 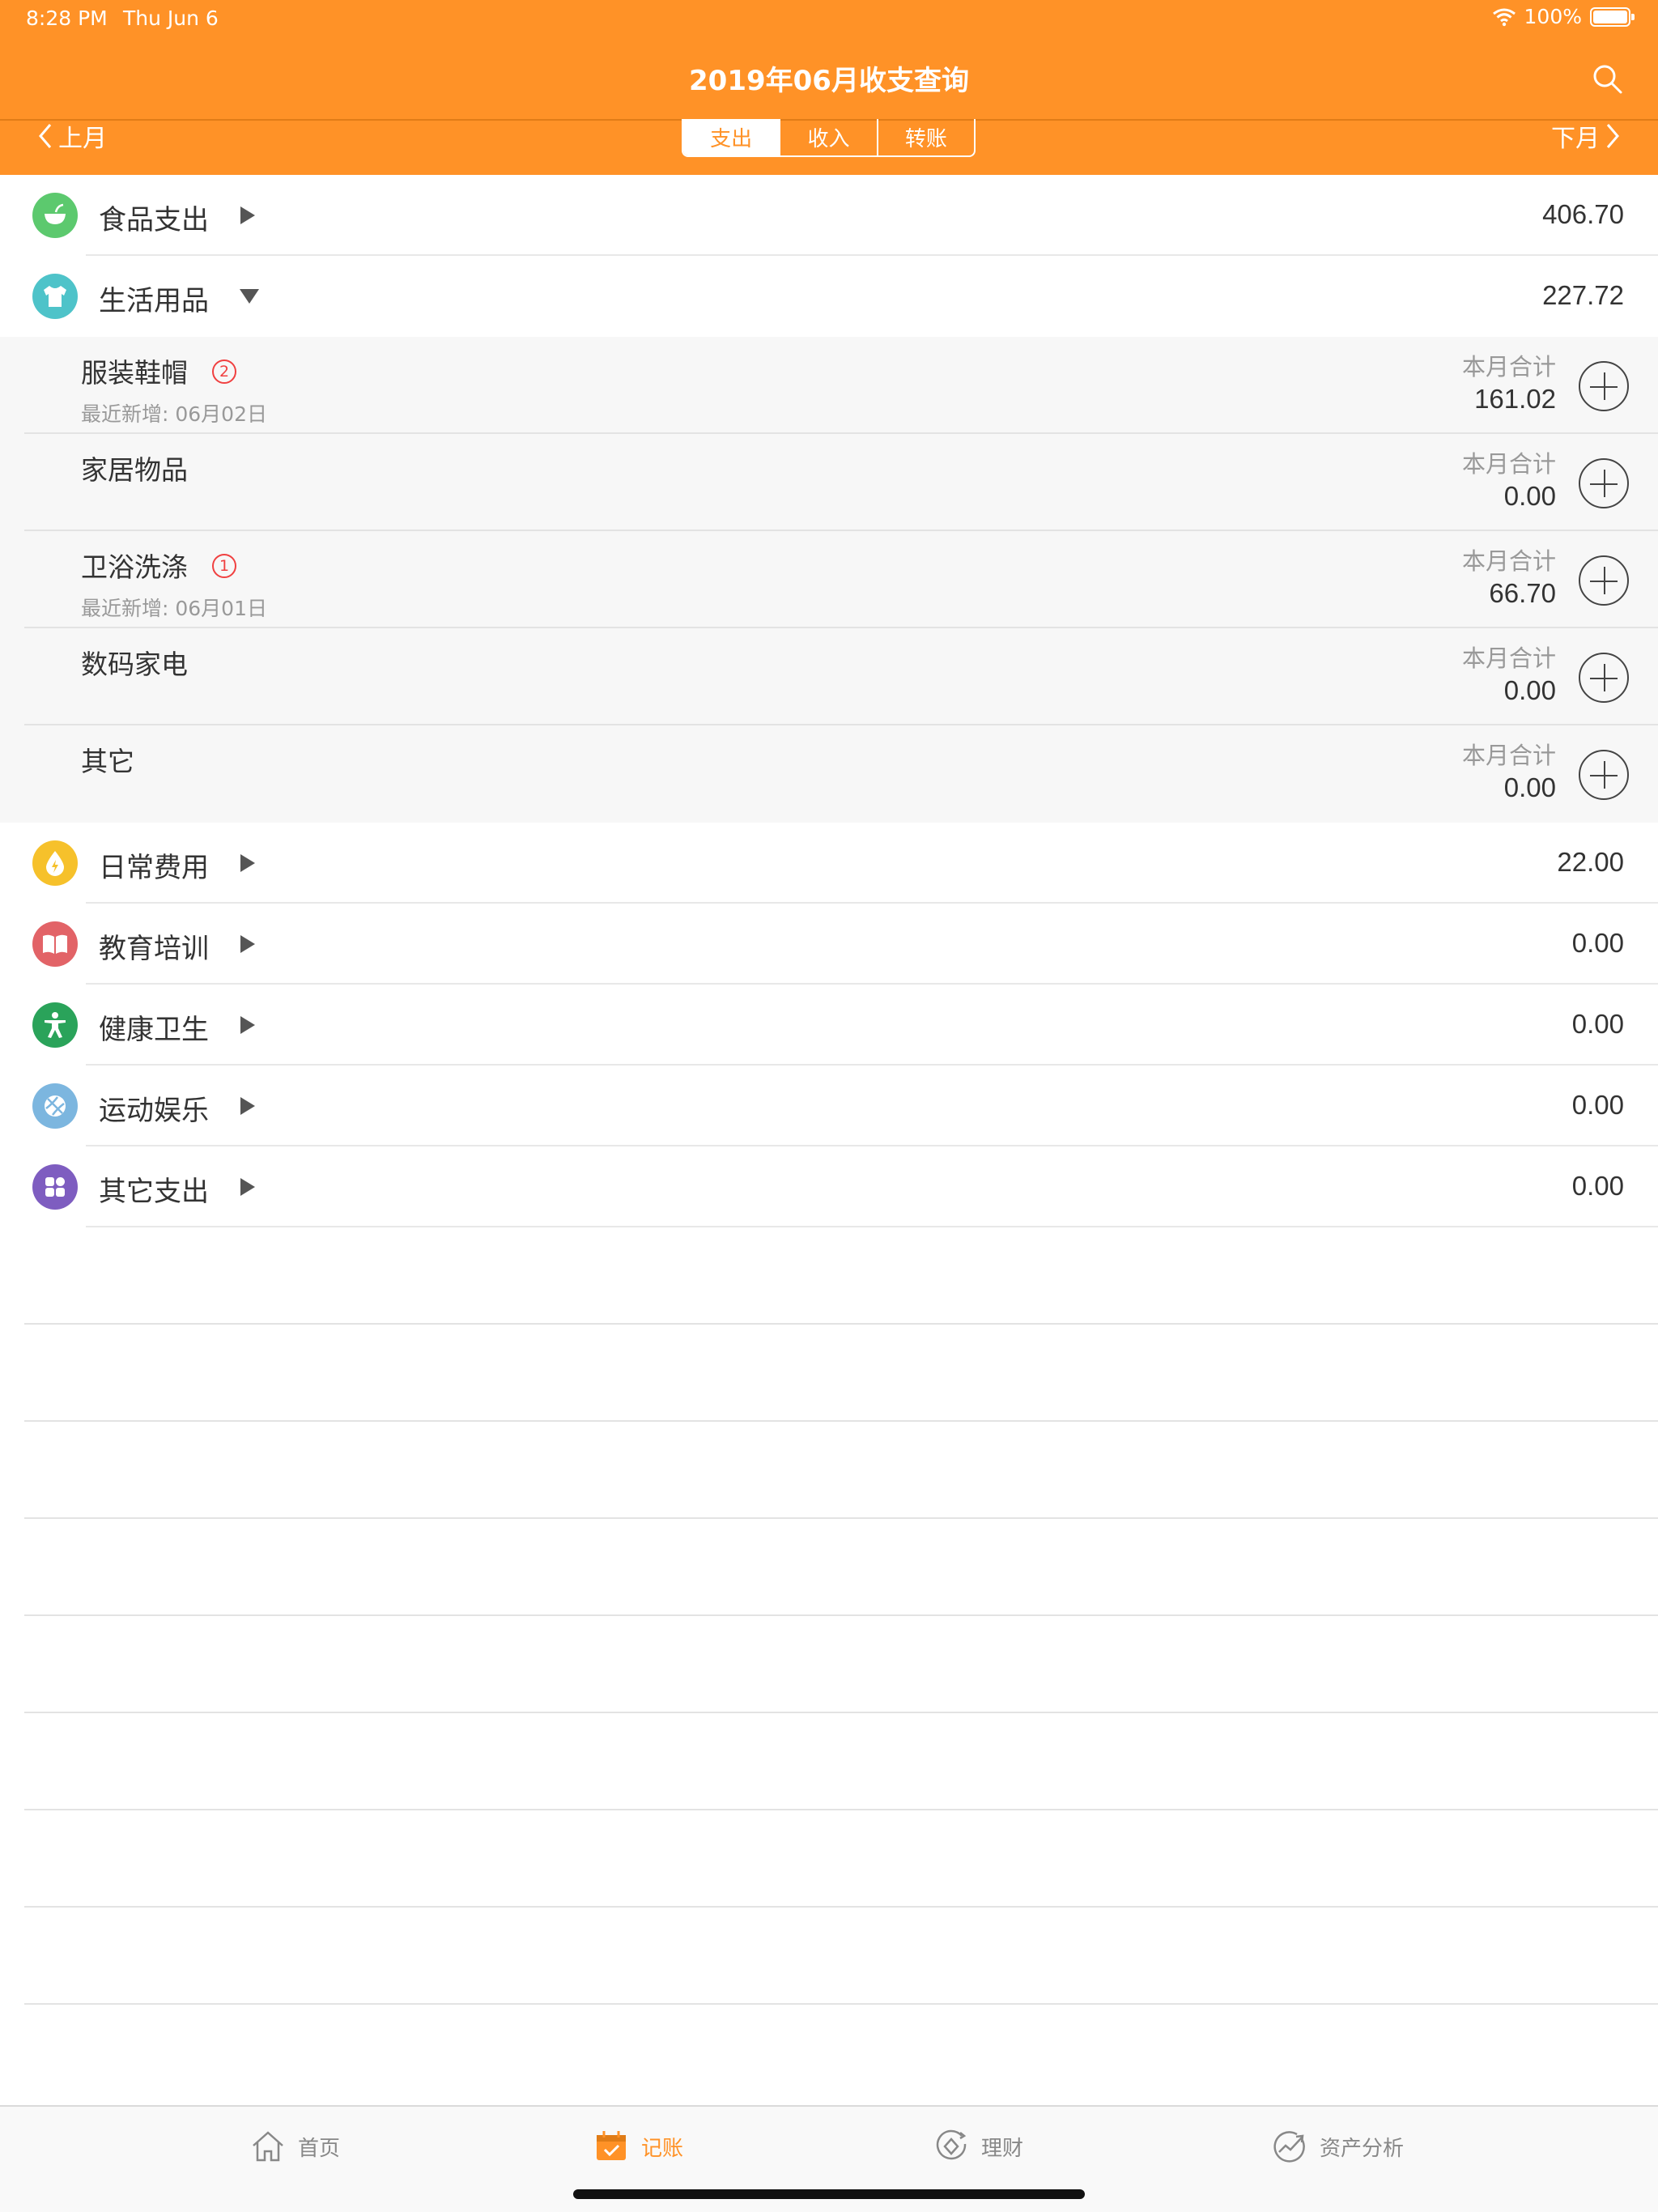 What do you see at coordinates (154, 1192) in the screenshot?
I see `category-name: 其它支出` at bounding box center [154, 1192].